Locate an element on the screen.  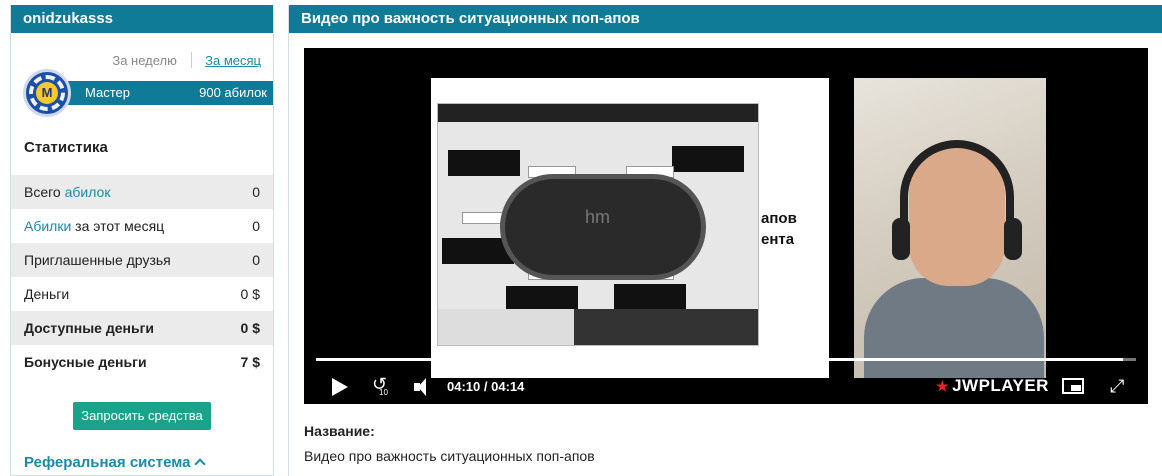
progress-bar is located at coordinates (726, 359).